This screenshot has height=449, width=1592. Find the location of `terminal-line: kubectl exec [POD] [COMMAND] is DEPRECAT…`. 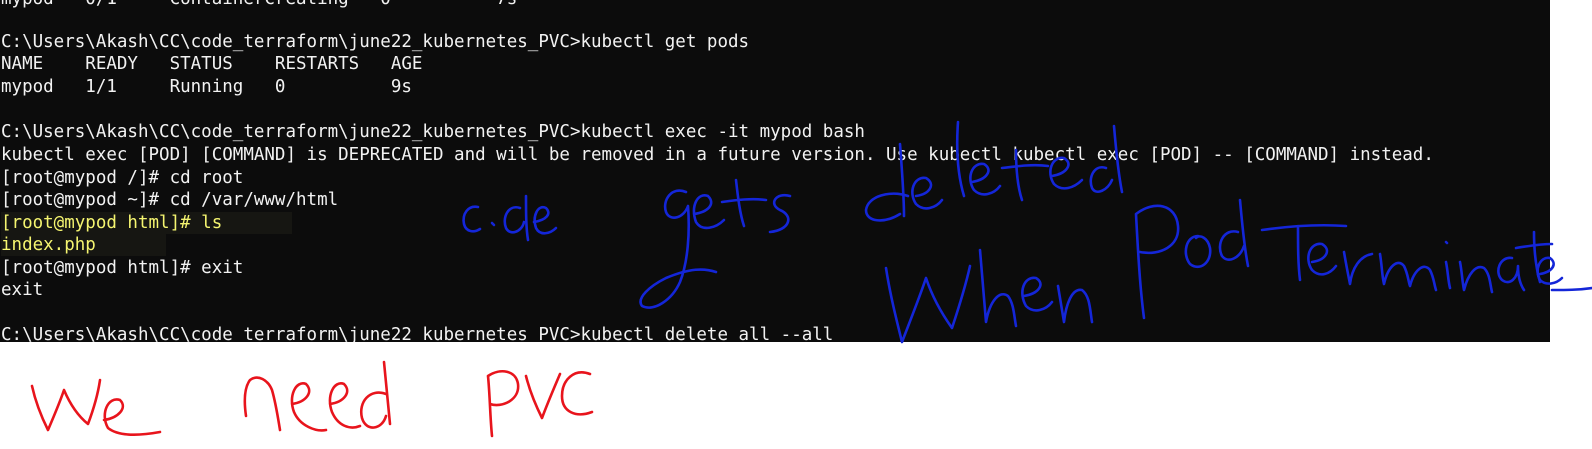

terminal-line: kubectl exec [POD] [COMMAND] is DEPRECAT… is located at coordinates (717, 155).